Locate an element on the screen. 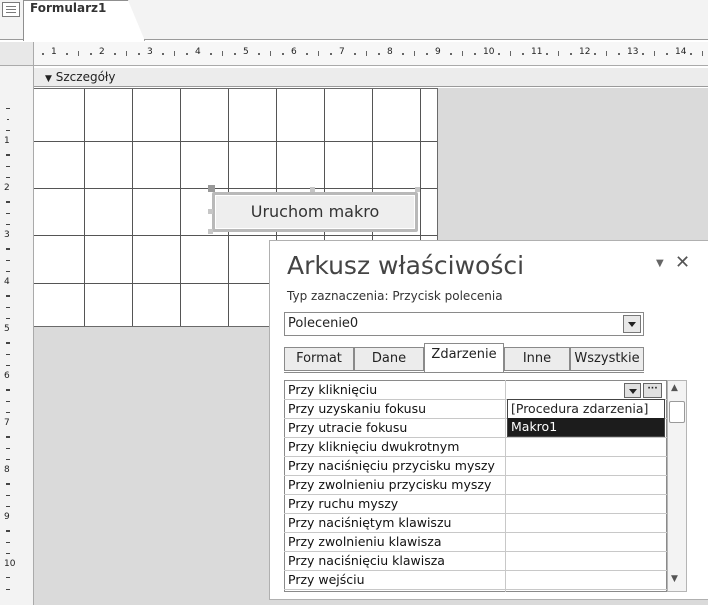 The image size is (708, 605). tab-events: Zdarzenie is located at coordinates (464, 358).